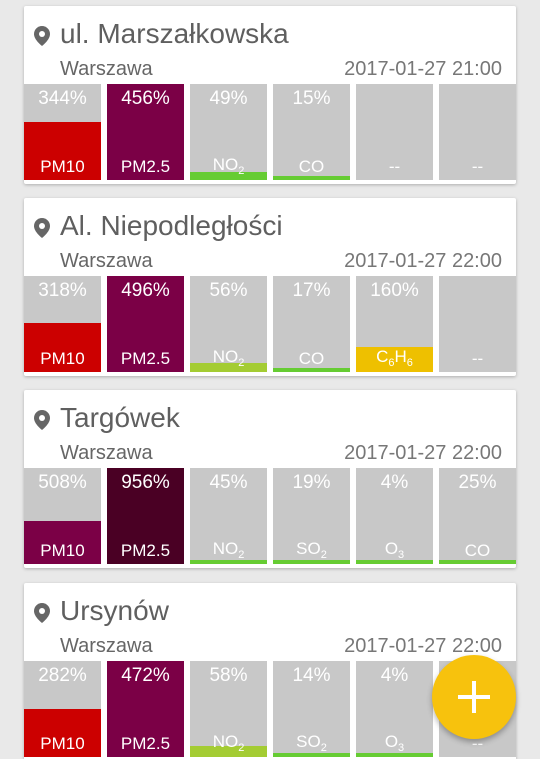  I want to click on pollutant-percent: 56%, so click(228, 290).